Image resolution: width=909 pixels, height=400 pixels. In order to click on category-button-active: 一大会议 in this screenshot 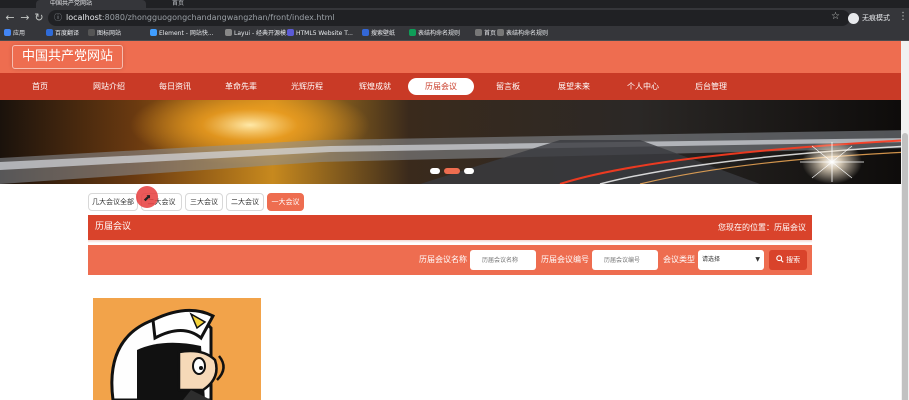, I will do `click(285, 202)`.